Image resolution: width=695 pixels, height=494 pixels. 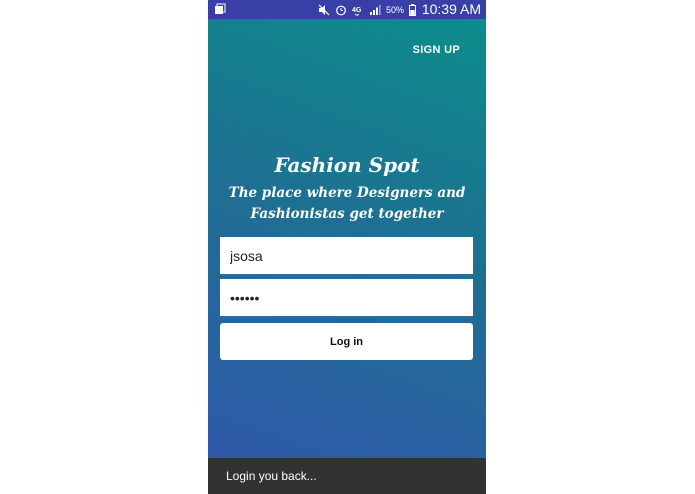 I want to click on status-bar: 4G 50% 10:39 AM, so click(x=347, y=9).